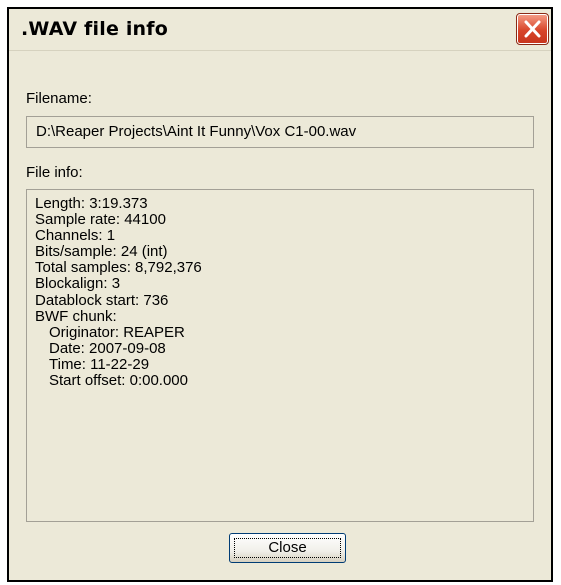  What do you see at coordinates (95, 29) in the screenshot?
I see `window-title: .WAV file info` at bounding box center [95, 29].